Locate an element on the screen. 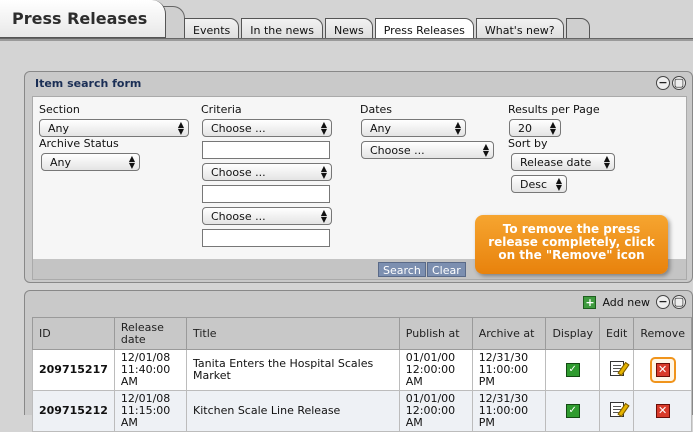 Image resolution: width=693 pixels, height=432 pixels. row-title: Tanita Enters the Hospital Scales Market is located at coordinates (292, 370).